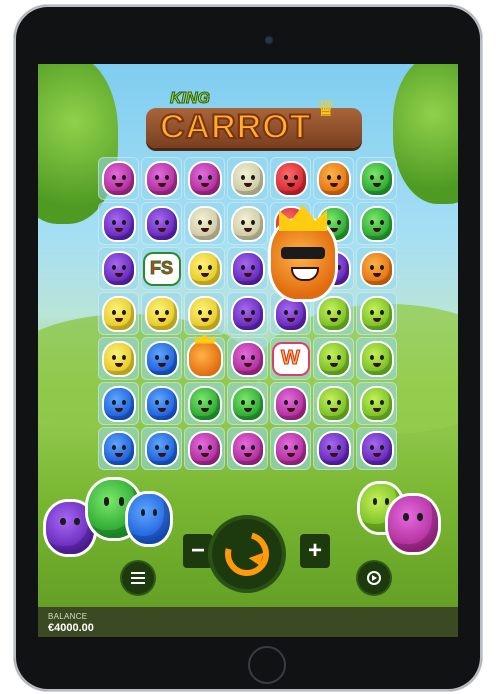  I want to click on wild-symbol: W, so click(290, 358).